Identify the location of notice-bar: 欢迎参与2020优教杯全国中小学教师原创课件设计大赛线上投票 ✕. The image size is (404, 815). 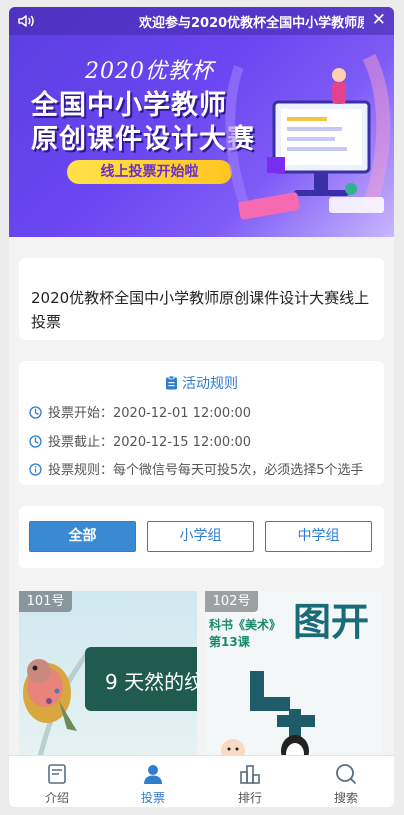
(201, 21).